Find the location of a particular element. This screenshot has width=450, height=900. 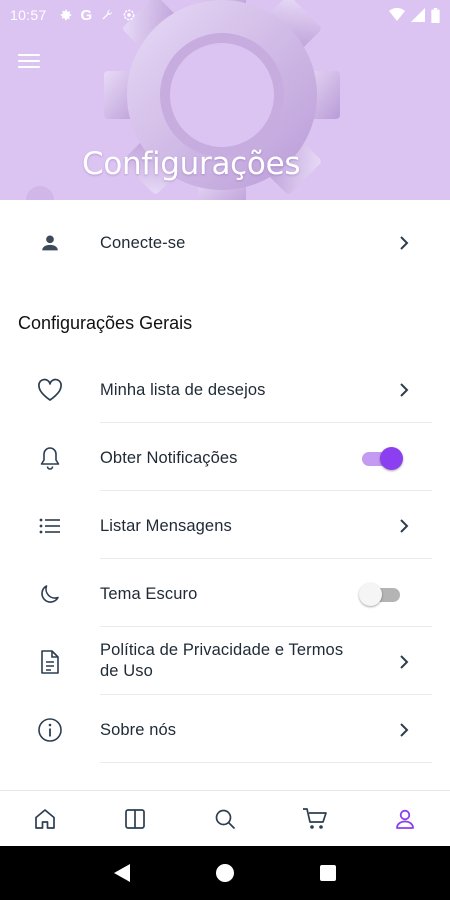

nav-catalog is located at coordinates (135, 819).